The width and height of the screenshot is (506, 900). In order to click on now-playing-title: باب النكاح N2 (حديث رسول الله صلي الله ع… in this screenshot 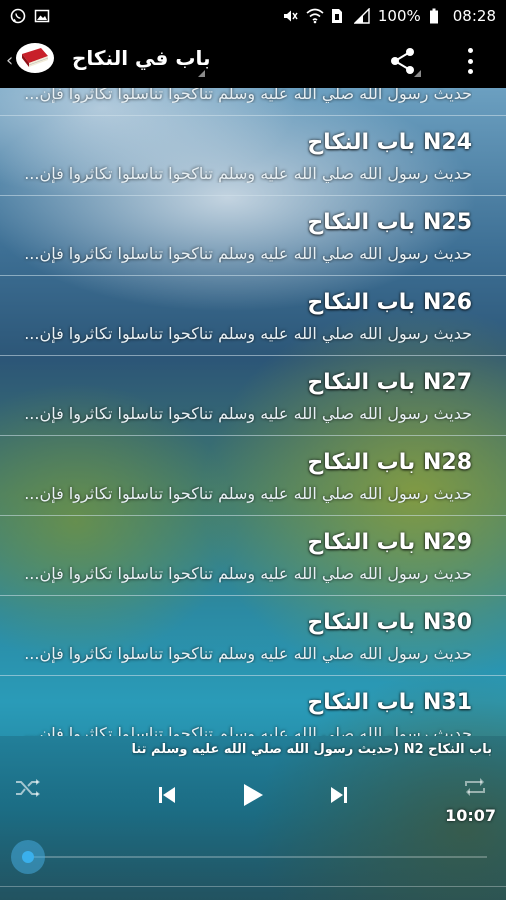, I will do `click(312, 749)`.